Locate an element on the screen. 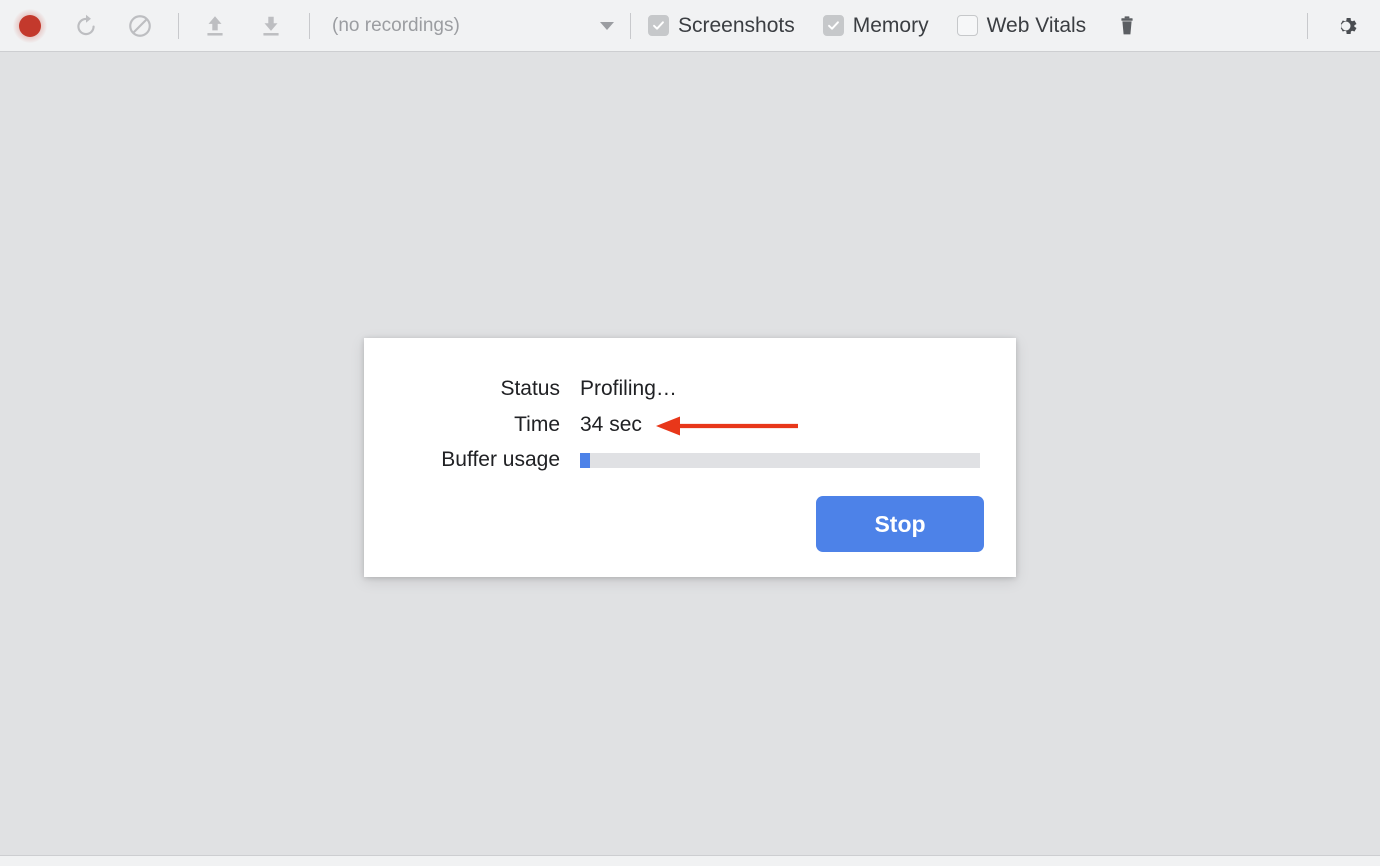 The width and height of the screenshot is (1380, 866). record-dot-icon is located at coordinates (30, 25).